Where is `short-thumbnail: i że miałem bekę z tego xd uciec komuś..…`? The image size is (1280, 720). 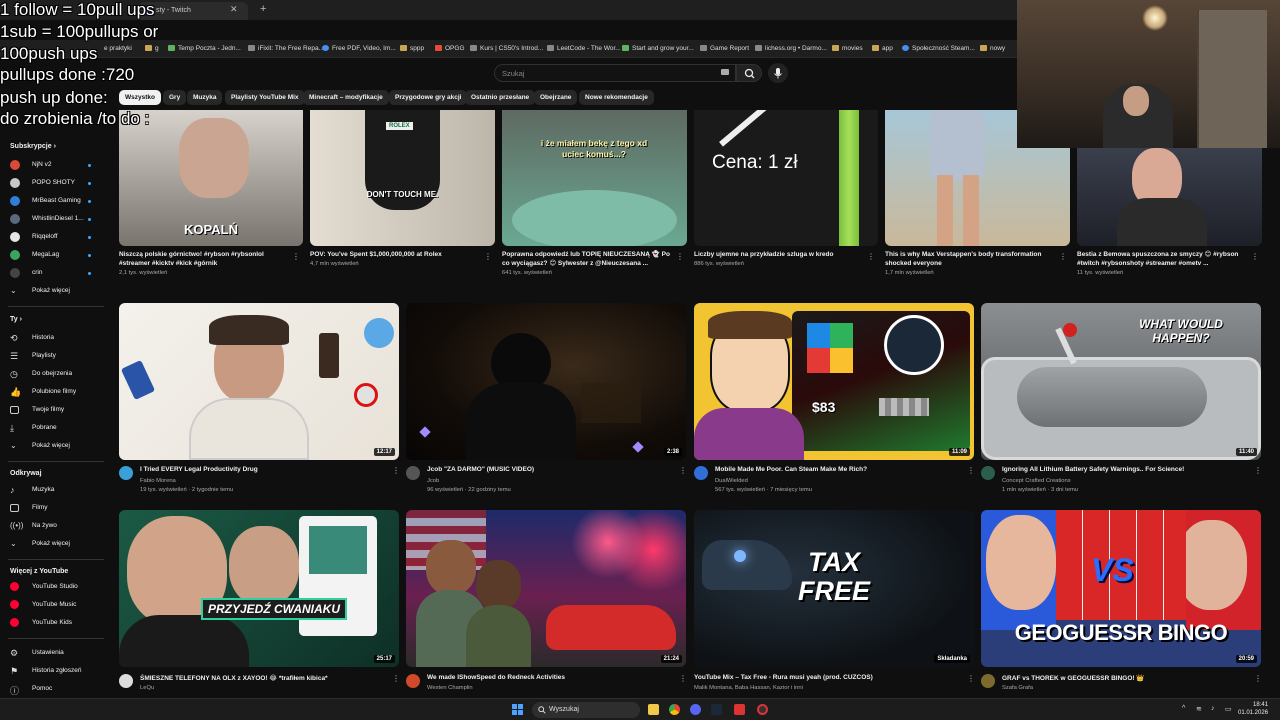
short-thumbnail: i że miałem bekę z tego xd uciec komuś..… is located at coordinates (594, 178).